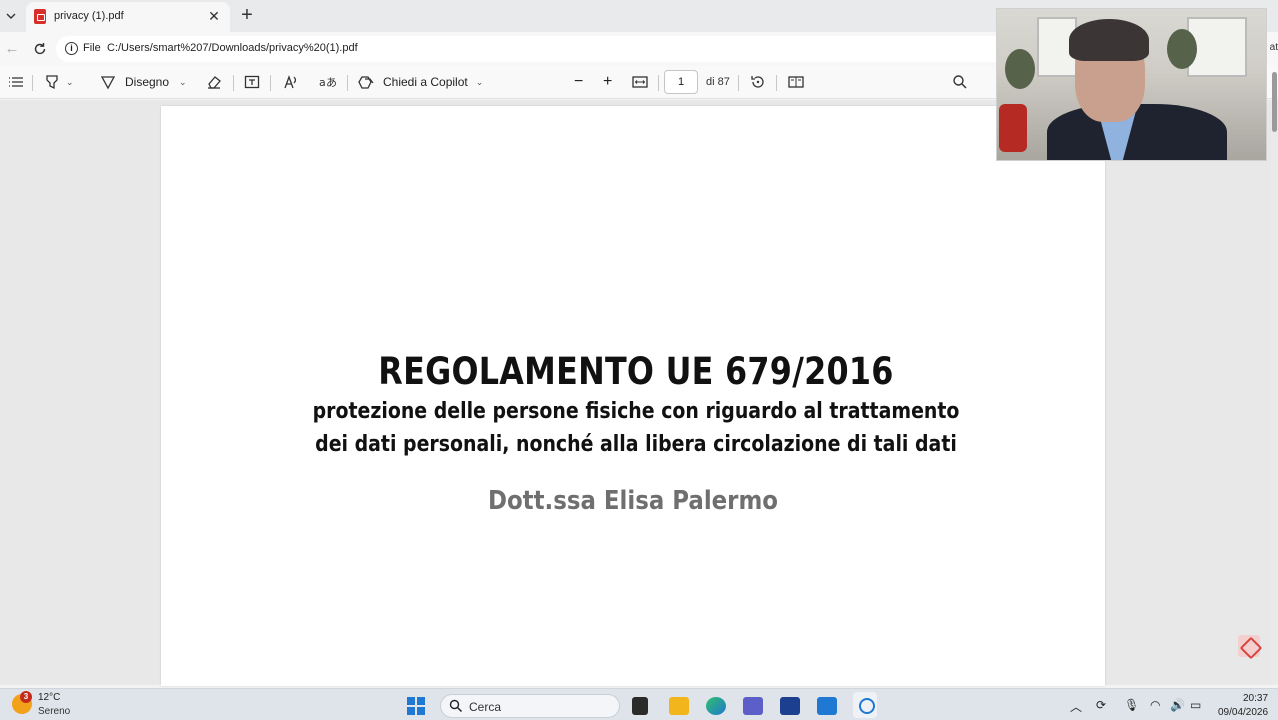 This screenshot has width=1278, height=720. What do you see at coordinates (1273, 47) in the screenshot?
I see `address-bar-tail-text: at` at bounding box center [1273, 47].